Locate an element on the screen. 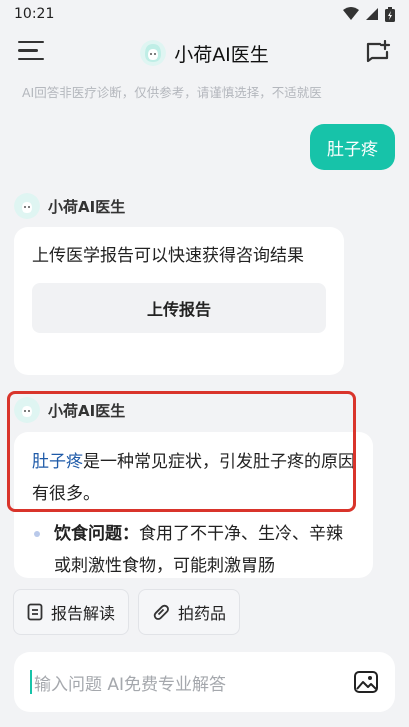 This screenshot has width=409, height=727. page-title: 小荷AI医生 is located at coordinates (221, 54).